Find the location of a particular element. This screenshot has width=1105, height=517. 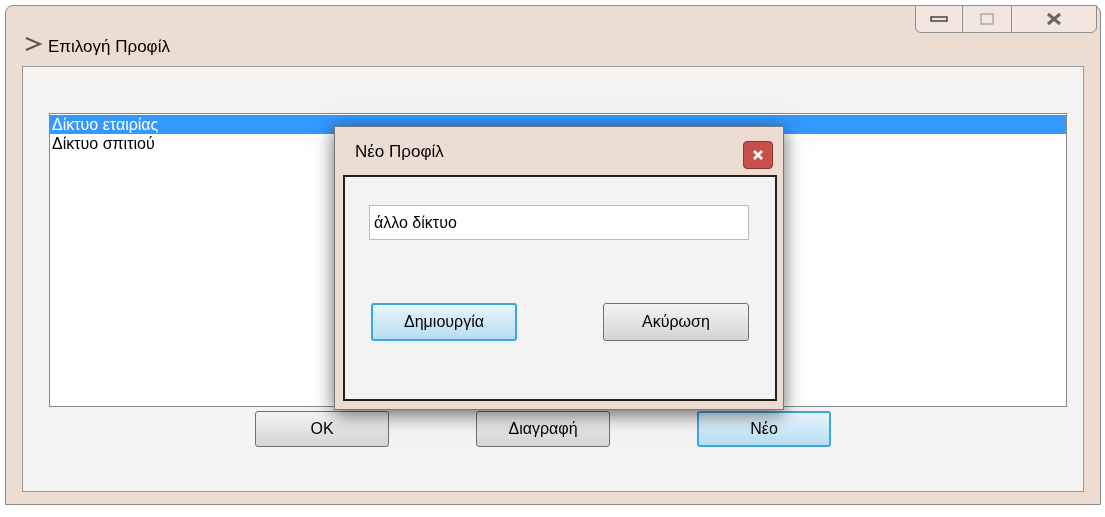

push-button: Νέο is located at coordinates (764, 429).